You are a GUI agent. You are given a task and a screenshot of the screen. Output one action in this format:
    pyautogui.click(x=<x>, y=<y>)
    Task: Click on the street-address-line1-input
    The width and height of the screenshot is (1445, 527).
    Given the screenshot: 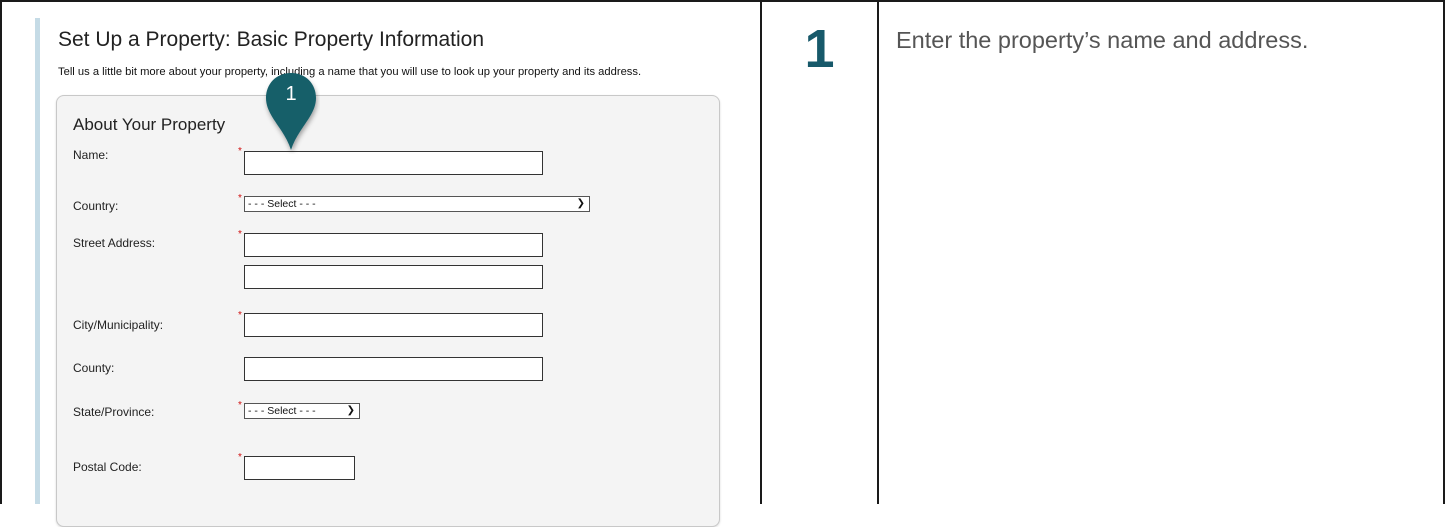 What is the action you would take?
    pyautogui.click(x=393, y=245)
    